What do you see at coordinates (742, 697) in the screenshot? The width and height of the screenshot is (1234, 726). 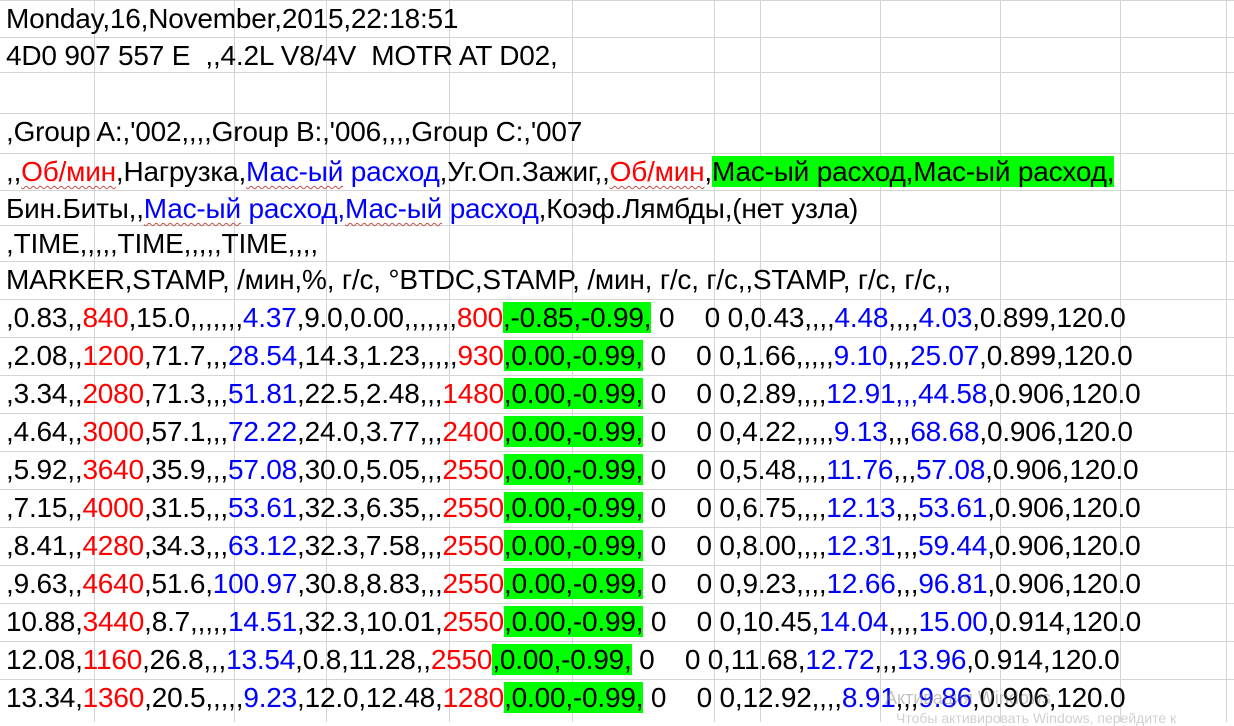 I see `cell-text: 0 0 0,12.92,,,,` at bounding box center [742, 697].